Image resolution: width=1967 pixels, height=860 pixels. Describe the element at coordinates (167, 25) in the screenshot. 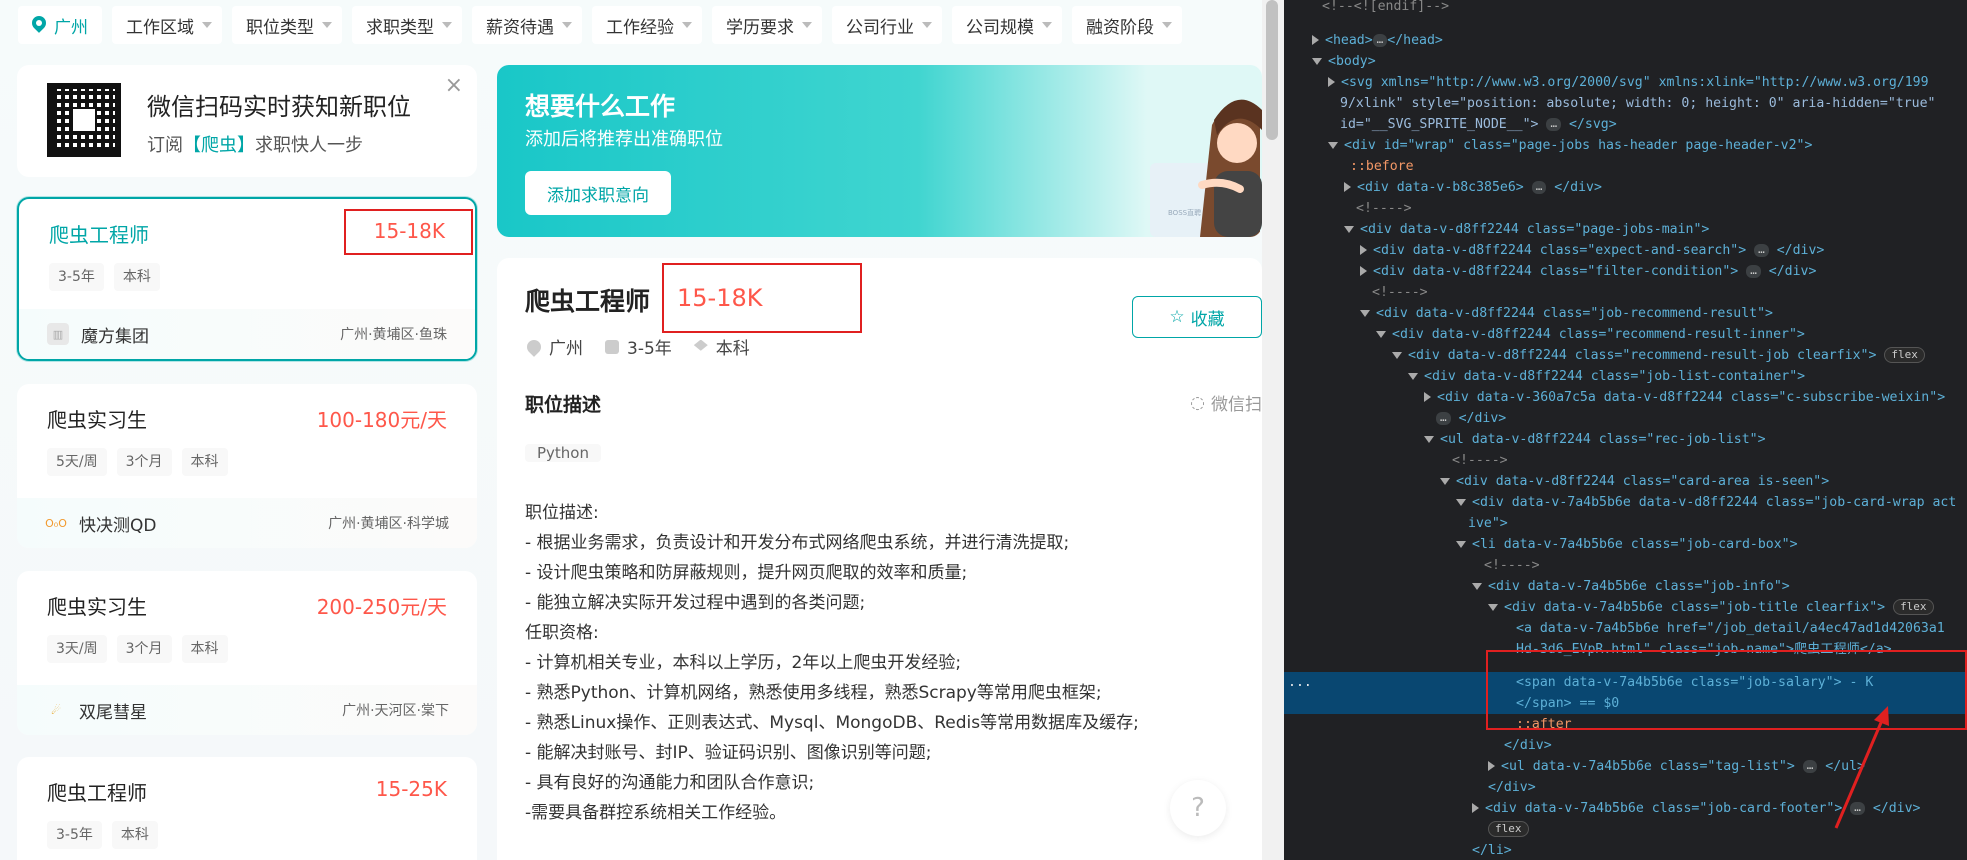

I see `filter-area: 工作区域` at that location.